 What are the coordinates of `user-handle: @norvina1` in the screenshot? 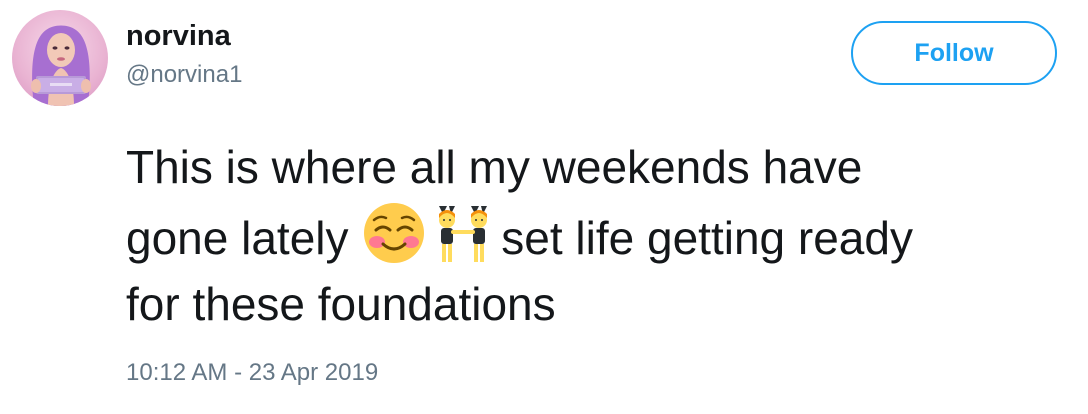 It's located at (184, 75).